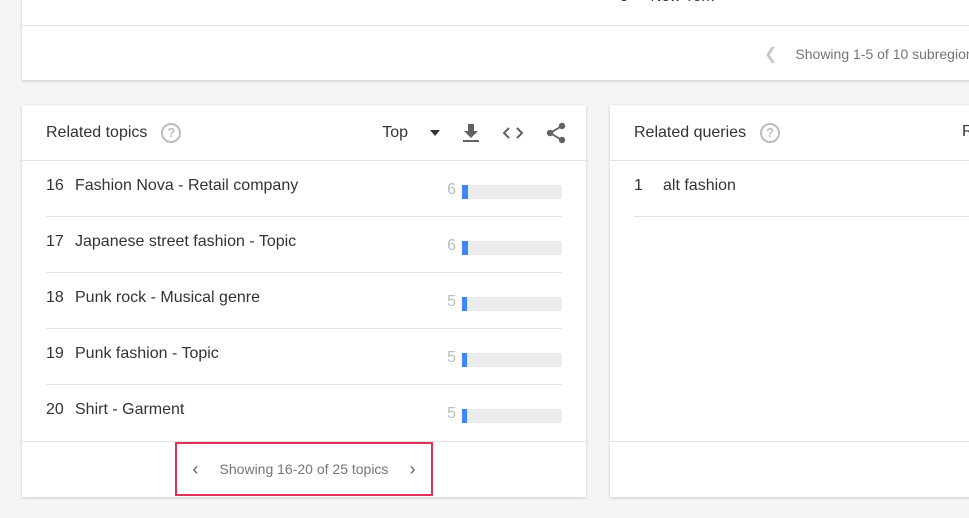  I want to click on query-filter-select: R, so click(965, 132).